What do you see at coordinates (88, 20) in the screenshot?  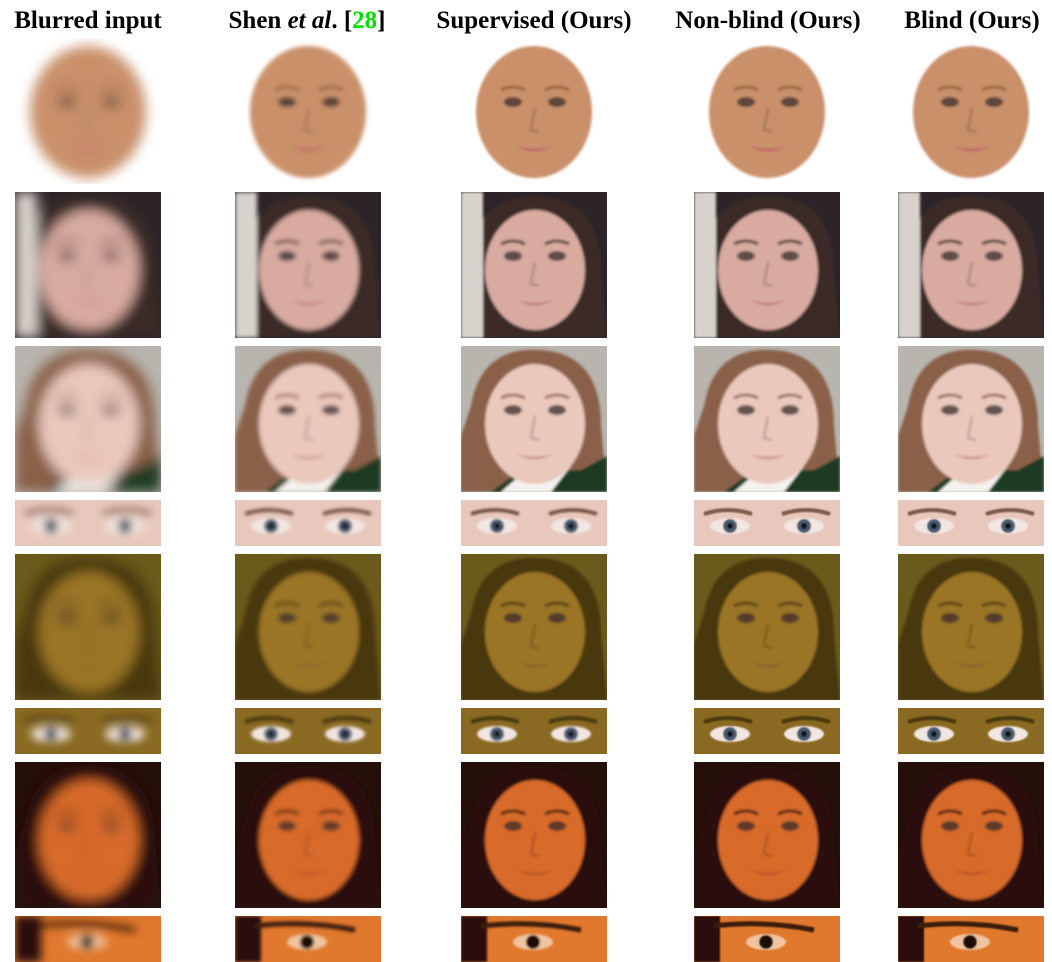 I see `column-title-blurred-input: Blurred input` at bounding box center [88, 20].